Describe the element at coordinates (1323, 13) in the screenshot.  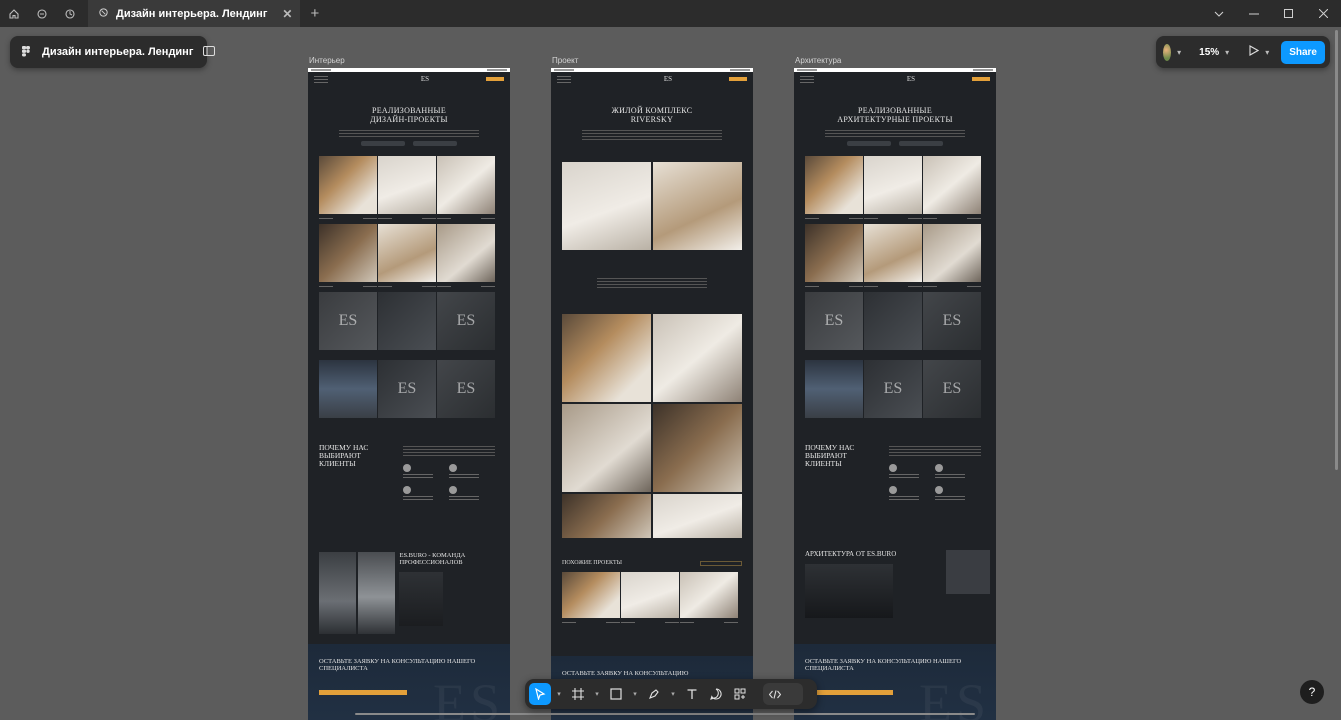
I see `close-window-icon` at that location.